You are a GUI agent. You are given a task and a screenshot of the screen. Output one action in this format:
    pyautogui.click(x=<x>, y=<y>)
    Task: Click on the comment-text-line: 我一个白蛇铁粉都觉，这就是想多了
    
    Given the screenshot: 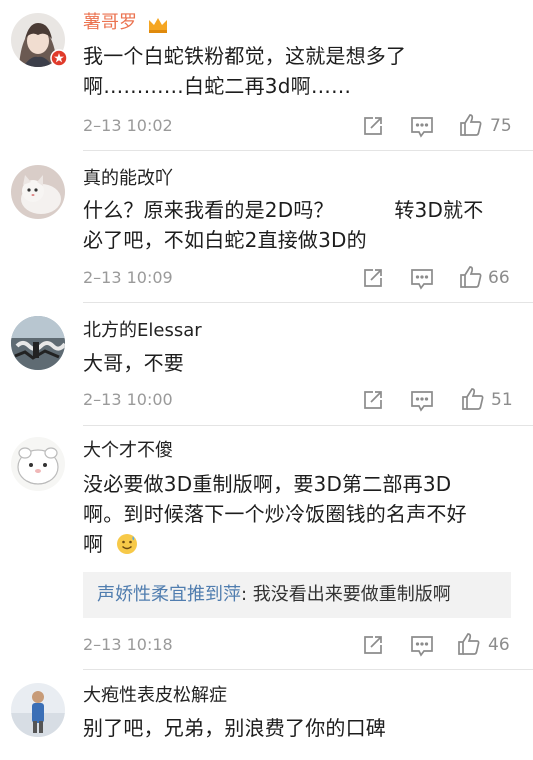 What is the action you would take?
    pyautogui.click(x=245, y=56)
    